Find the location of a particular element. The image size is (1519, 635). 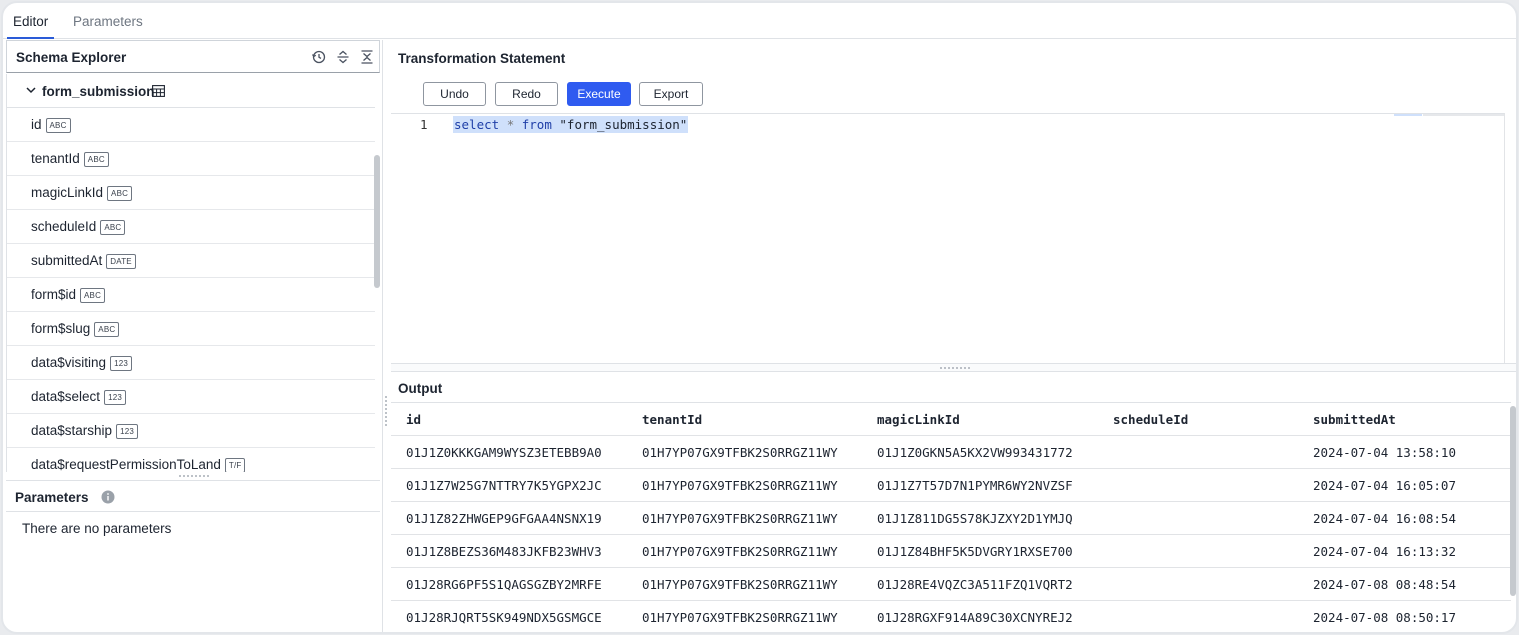

field-name: data$starship is located at coordinates (72, 430).